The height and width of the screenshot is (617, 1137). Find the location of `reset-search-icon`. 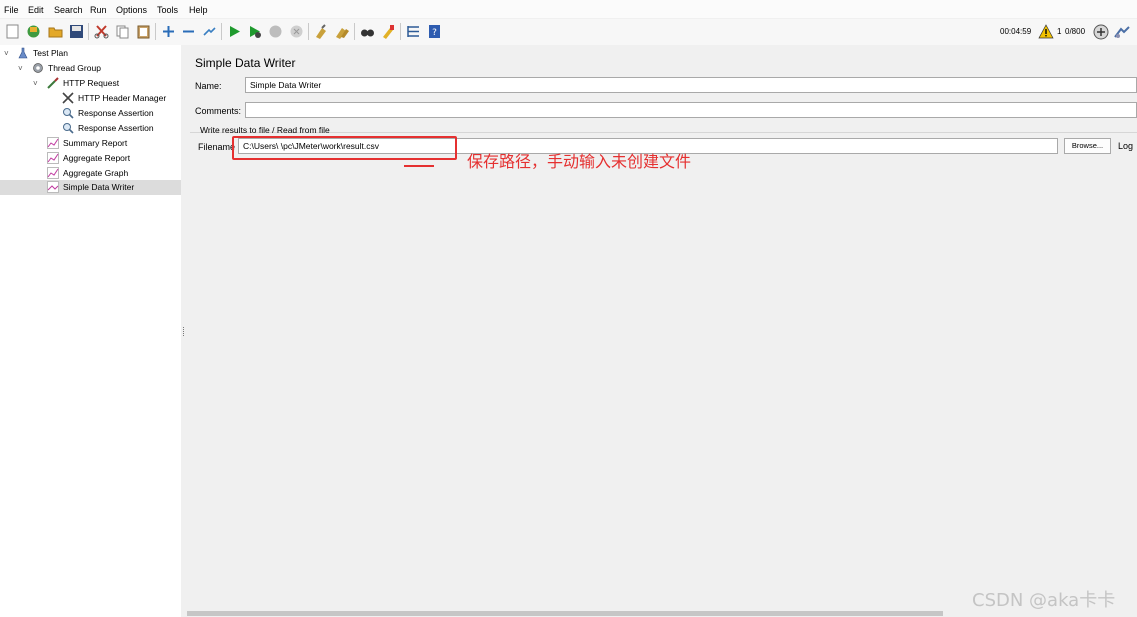

reset-search-icon is located at coordinates (388, 31).